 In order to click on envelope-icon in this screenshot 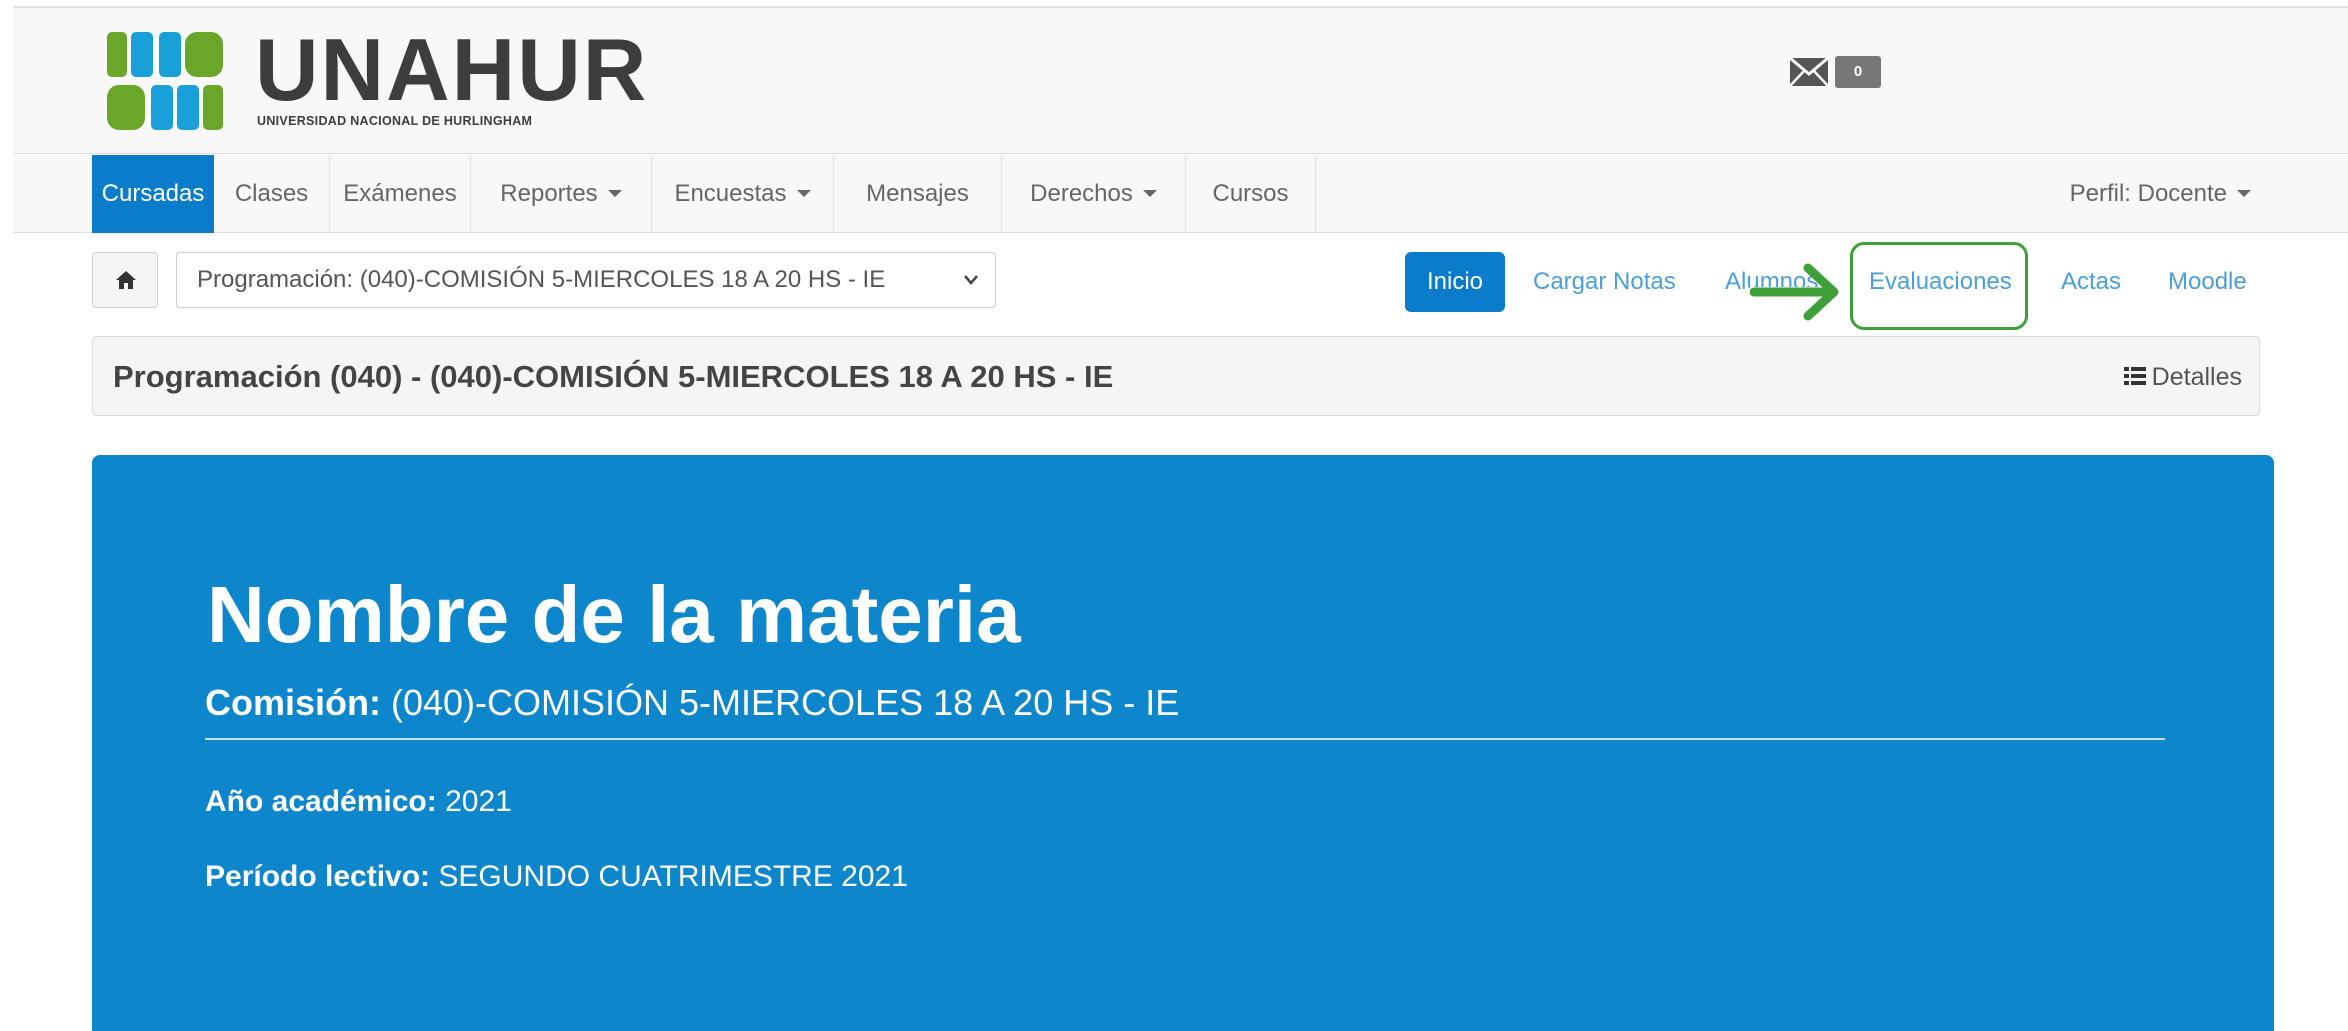, I will do `click(1809, 72)`.